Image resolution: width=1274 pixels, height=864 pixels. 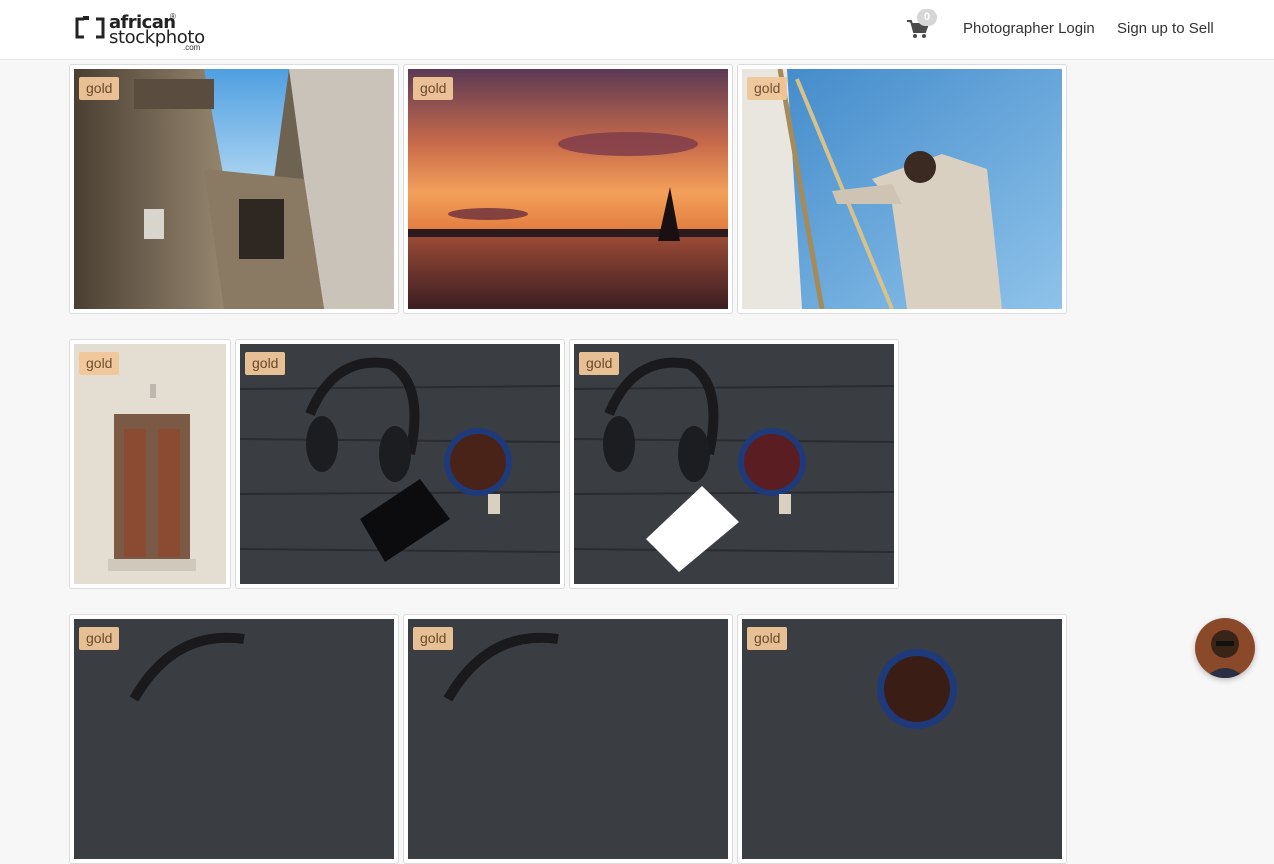 I want to click on cart-count-badge: 0, so click(x=927, y=17).